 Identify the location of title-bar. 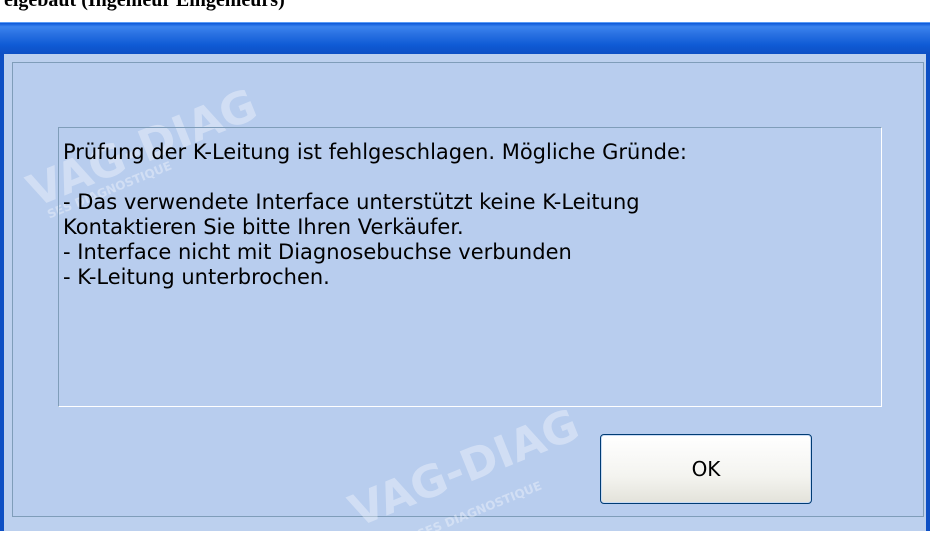
(465, 38).